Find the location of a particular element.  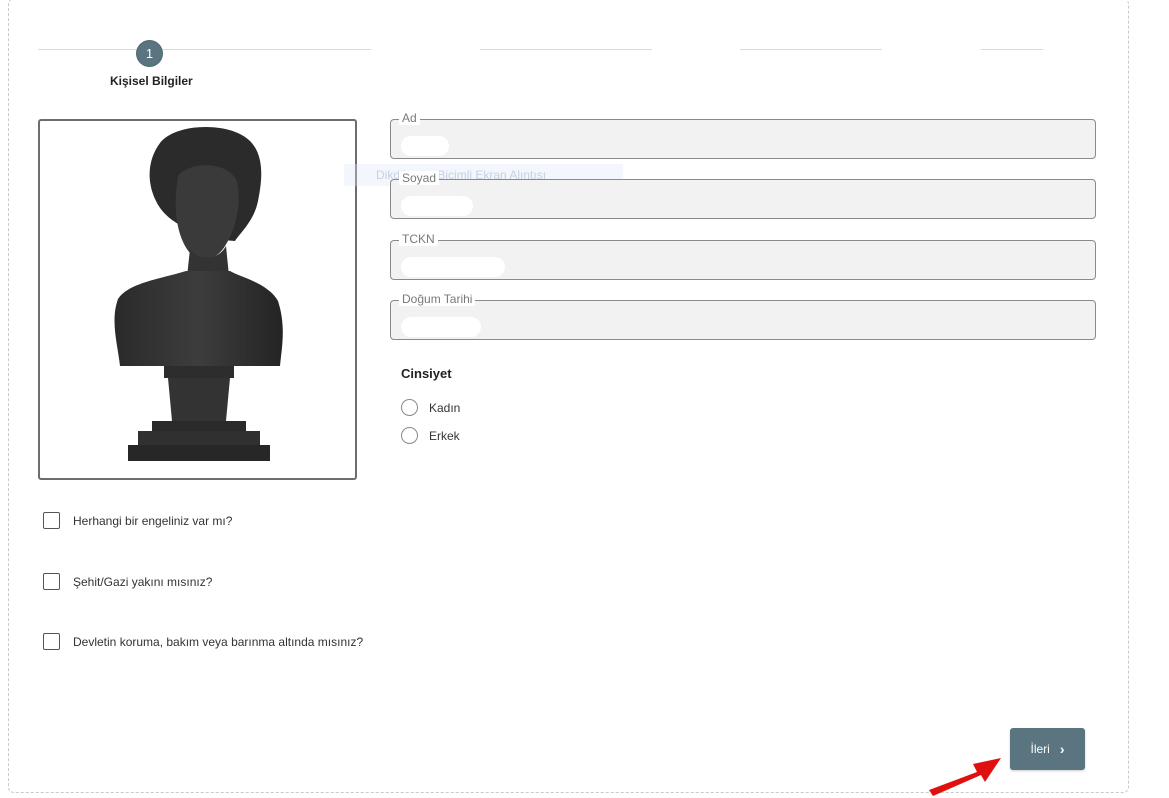

gender-option-male: Erkek is located at coordinates (430, 435).